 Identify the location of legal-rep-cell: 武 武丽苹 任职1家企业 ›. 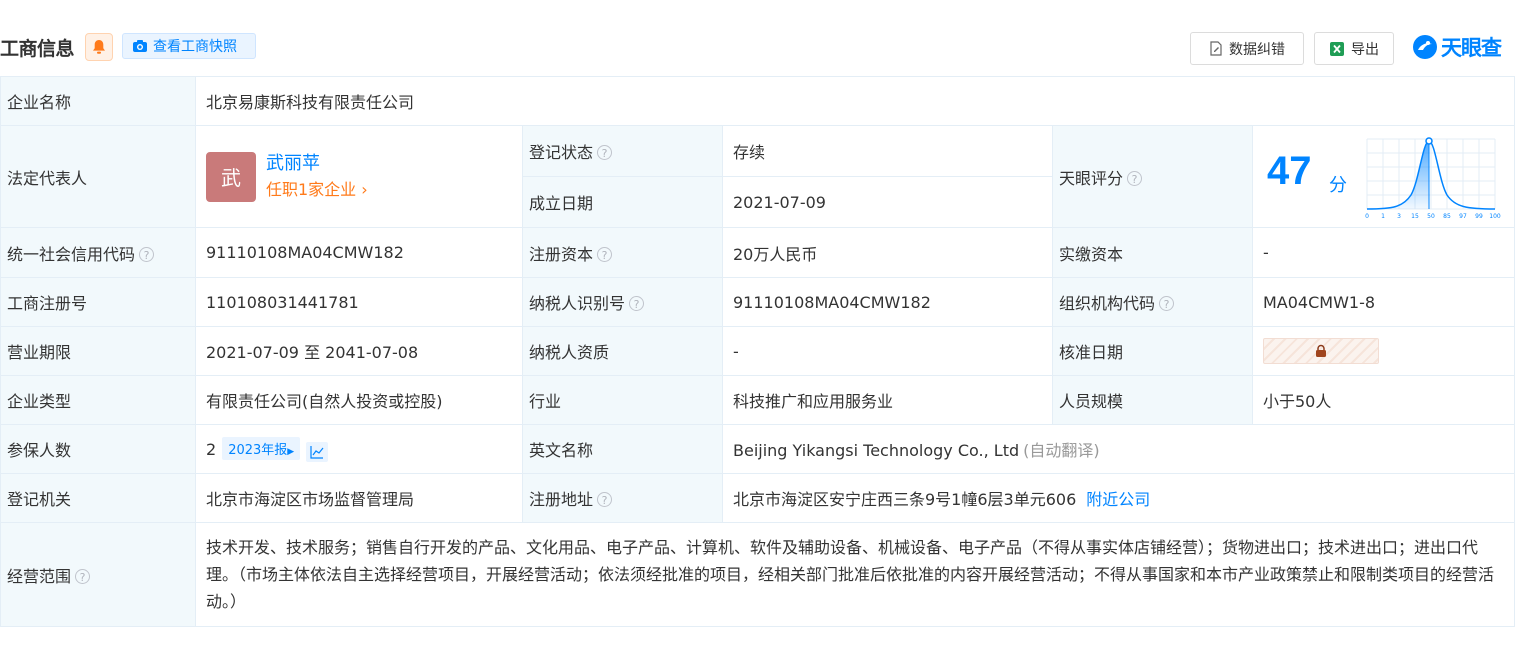
(359, 176).